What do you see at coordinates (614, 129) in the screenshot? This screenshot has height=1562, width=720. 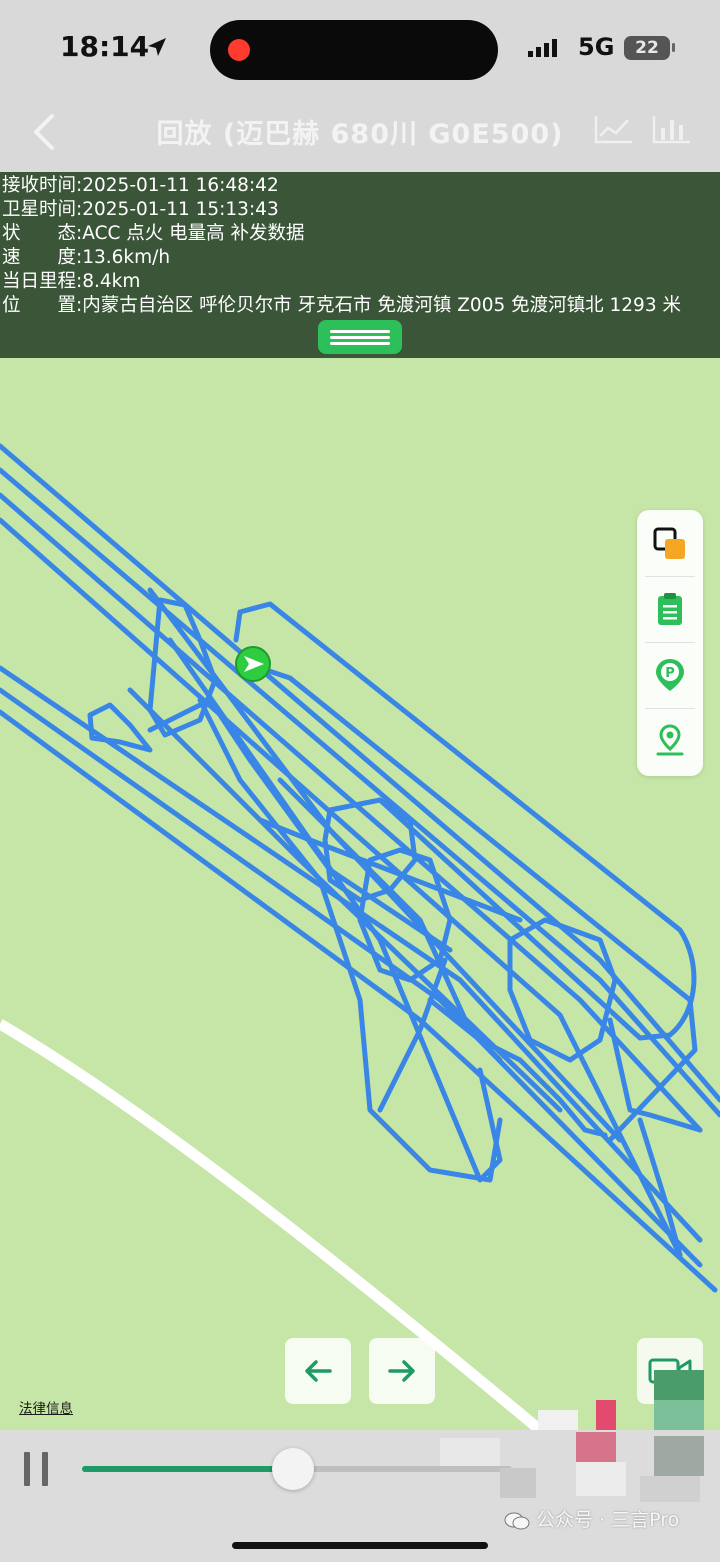 I see `line-chart-icon` at bounding box center [614, 129].